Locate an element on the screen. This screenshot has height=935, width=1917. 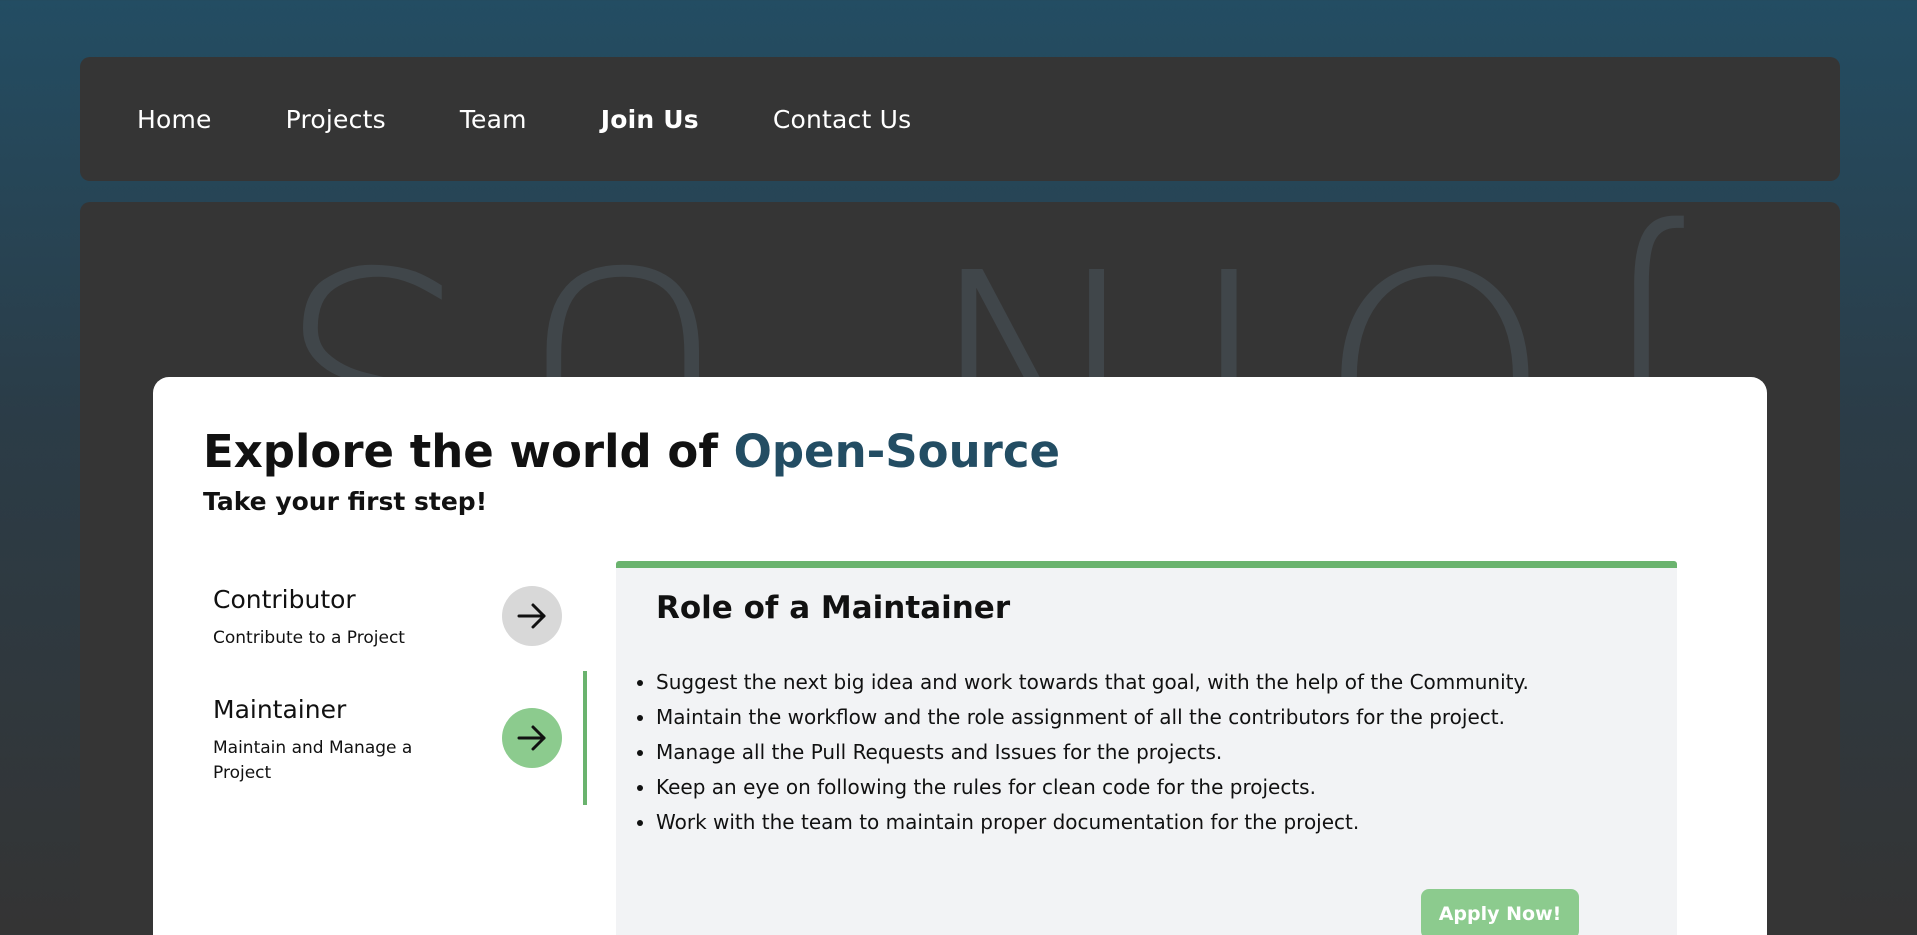
active-role-indicator is located at coordinates (585, 738).